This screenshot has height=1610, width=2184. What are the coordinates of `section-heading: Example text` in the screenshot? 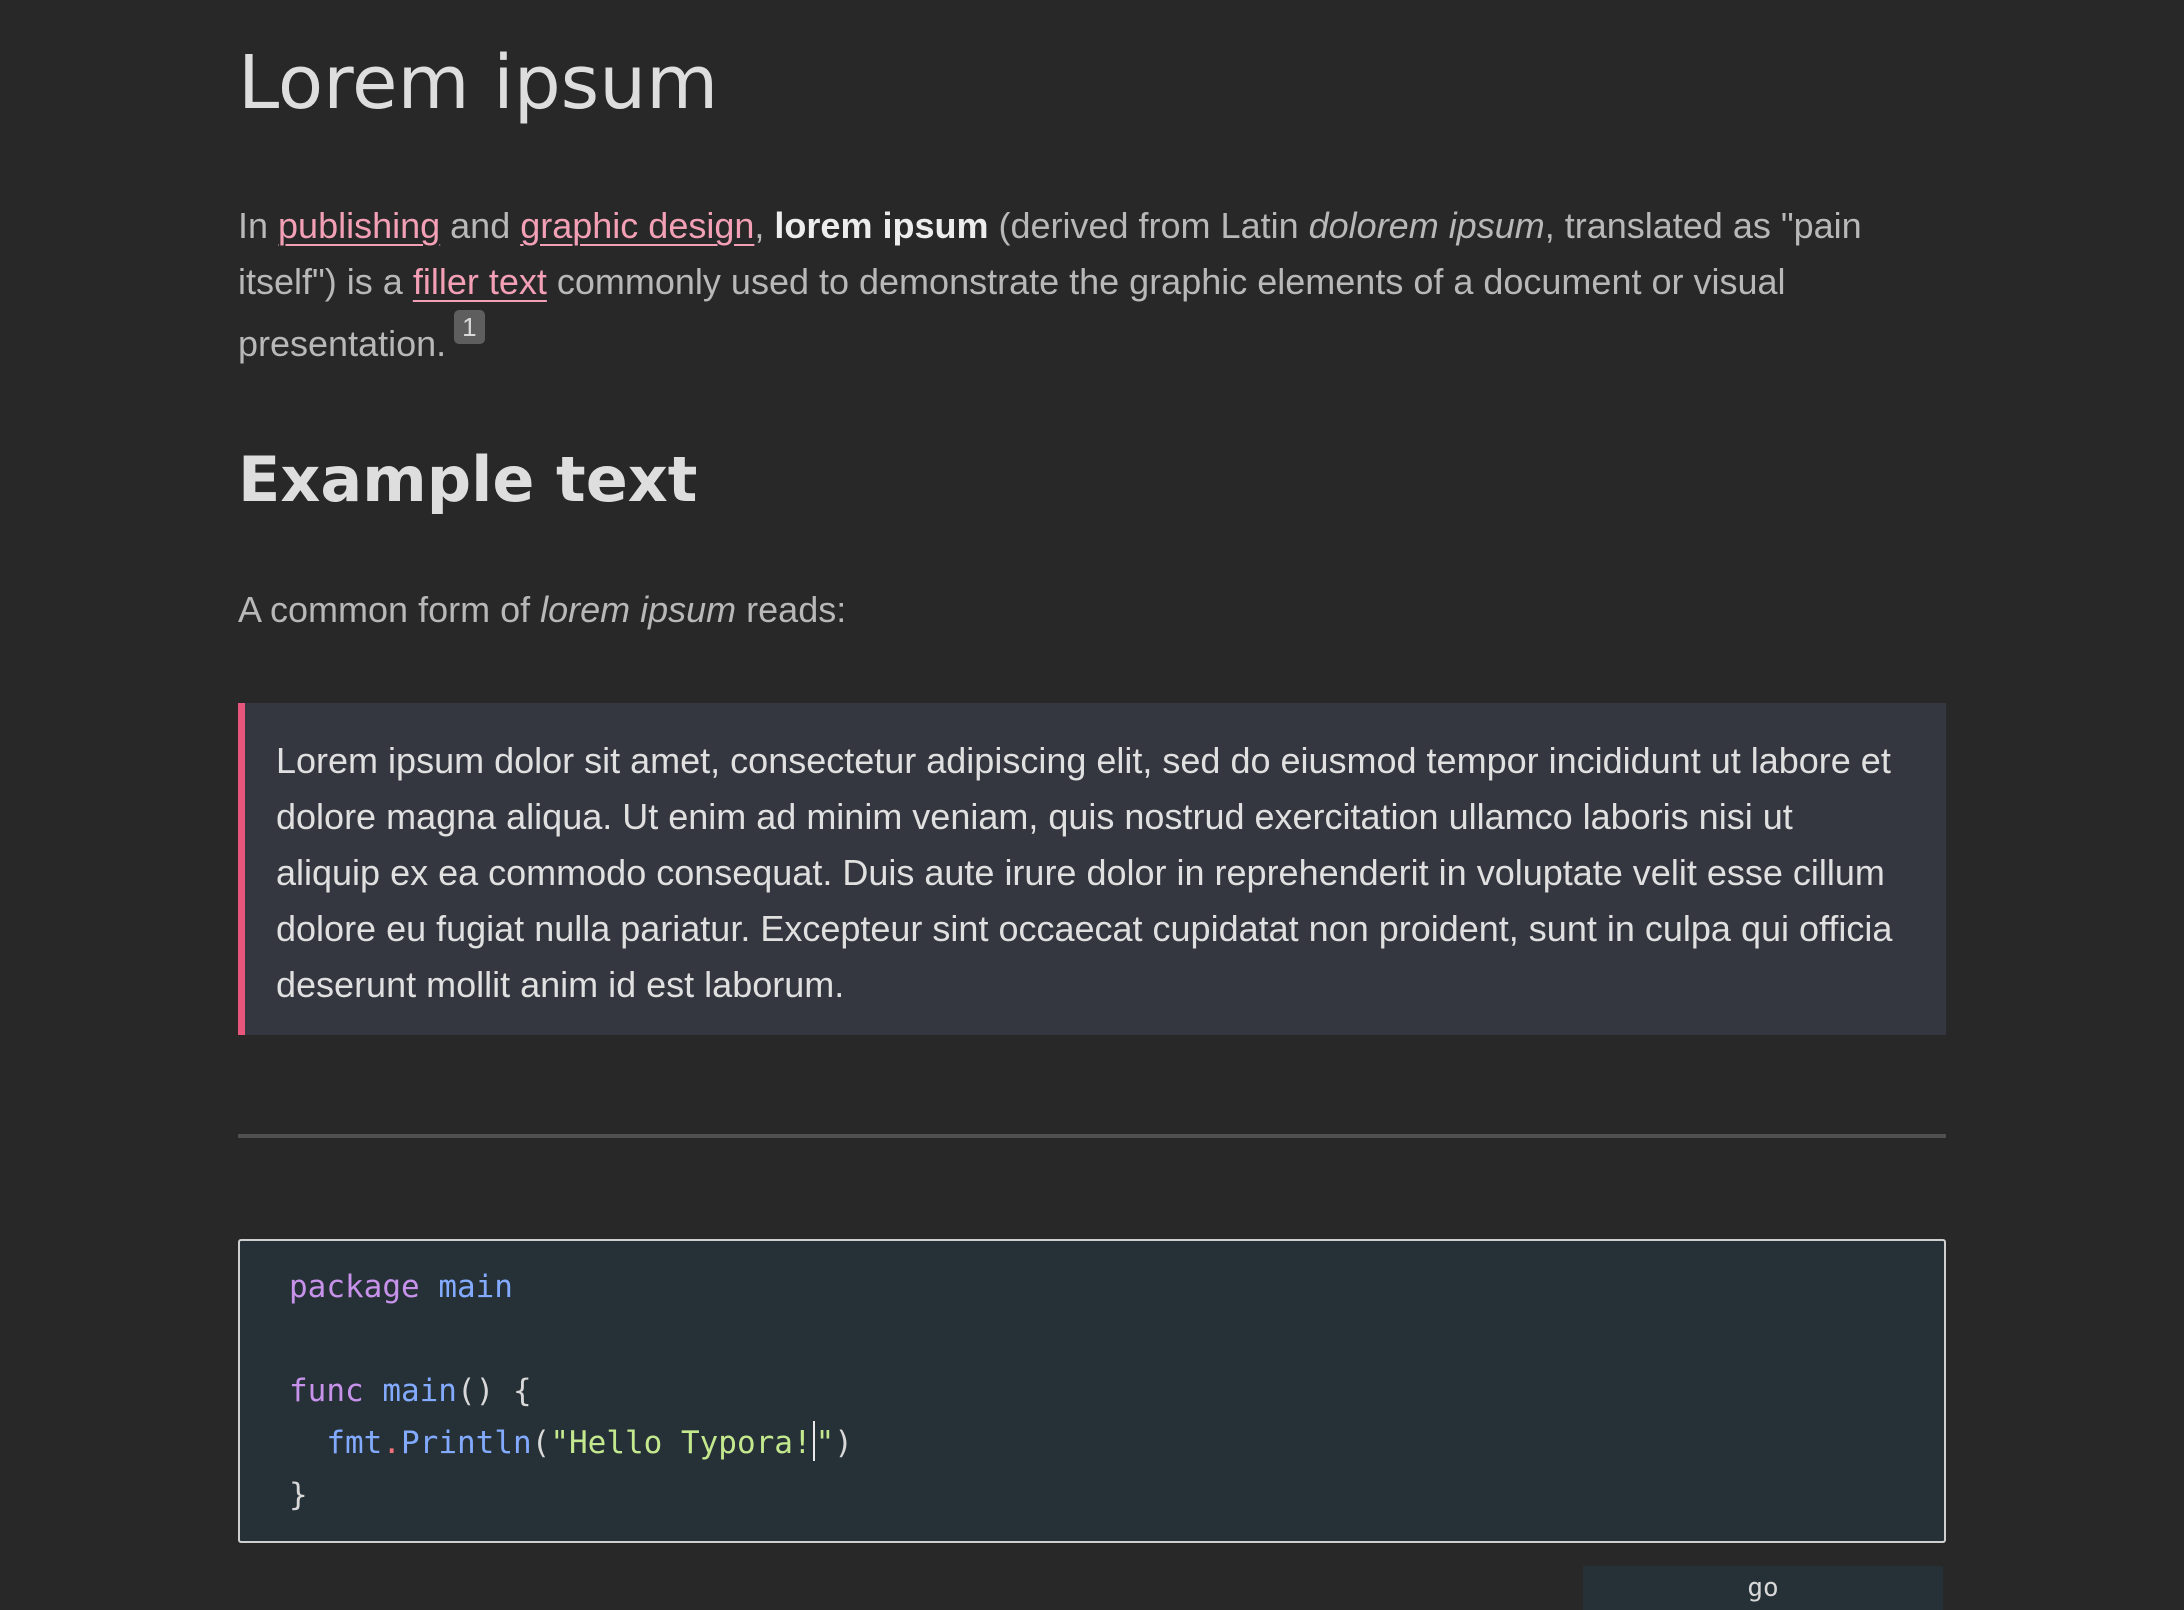 It's located at (468, 479).